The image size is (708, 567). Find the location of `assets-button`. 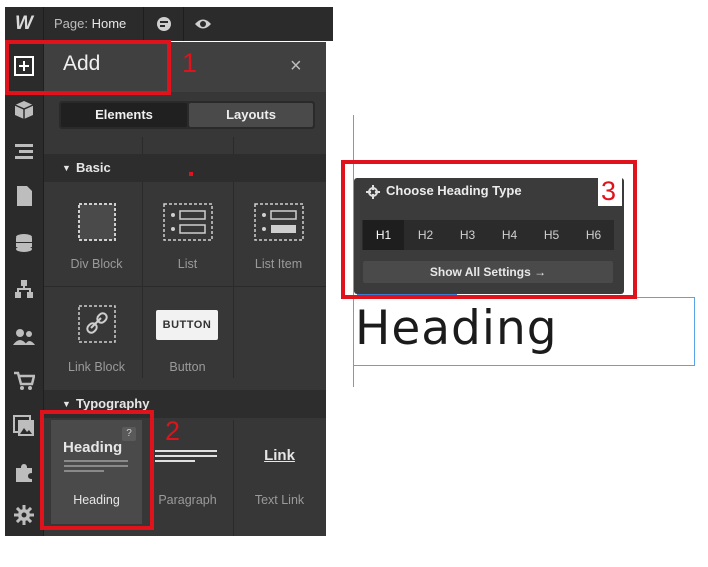

assets-button is located at coordinates (24, 426).